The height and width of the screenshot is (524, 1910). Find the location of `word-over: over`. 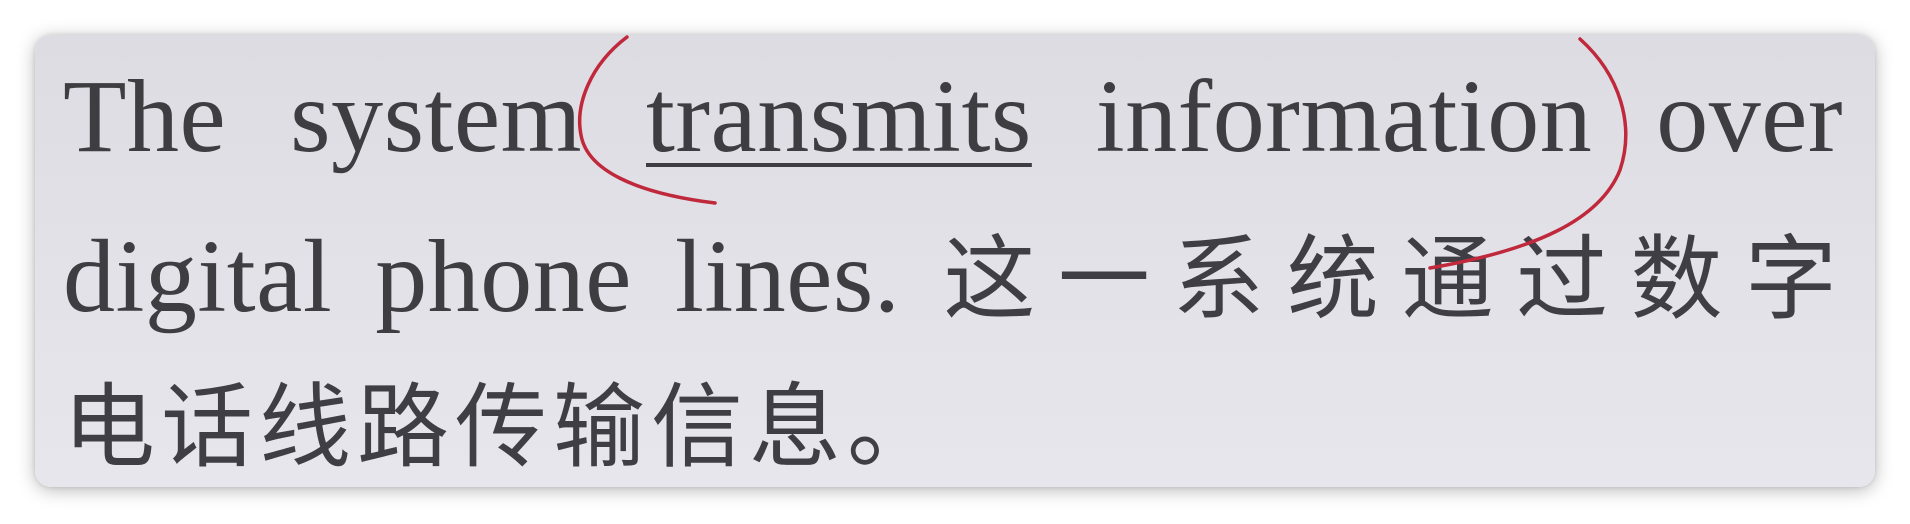

word-over: over is located at coordinates (1750, 116).